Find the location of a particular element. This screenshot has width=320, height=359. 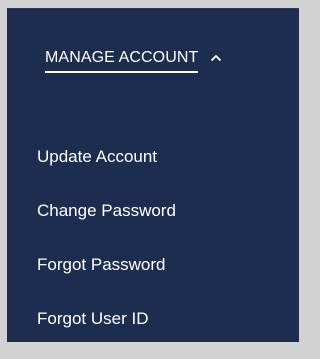

chevron-up-icon is located at coordinates (216, 58).